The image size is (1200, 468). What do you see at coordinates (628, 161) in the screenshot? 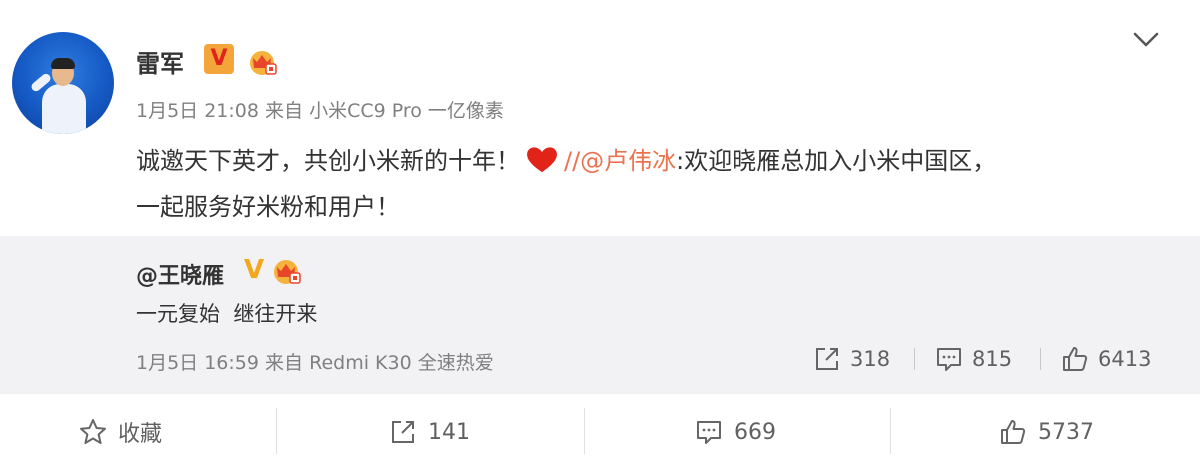
I see `mention-link: @卢伟冰` at bounding box center [628, 161].